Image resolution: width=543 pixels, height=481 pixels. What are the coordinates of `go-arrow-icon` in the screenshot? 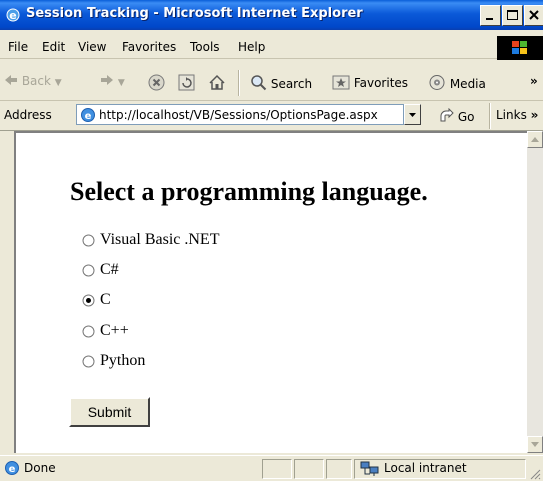 It's located at (447, 114).